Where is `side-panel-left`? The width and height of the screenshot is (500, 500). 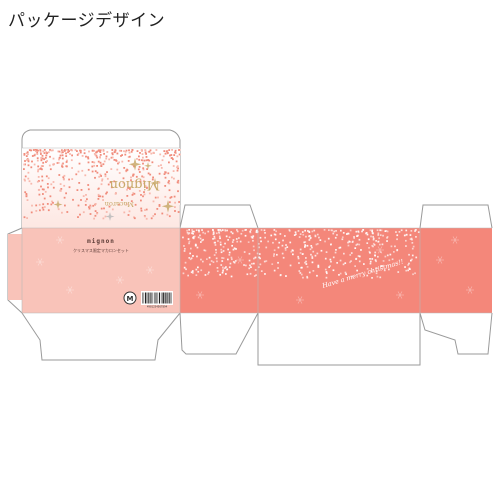
side-panel-left is located at coordinates (219, 270).